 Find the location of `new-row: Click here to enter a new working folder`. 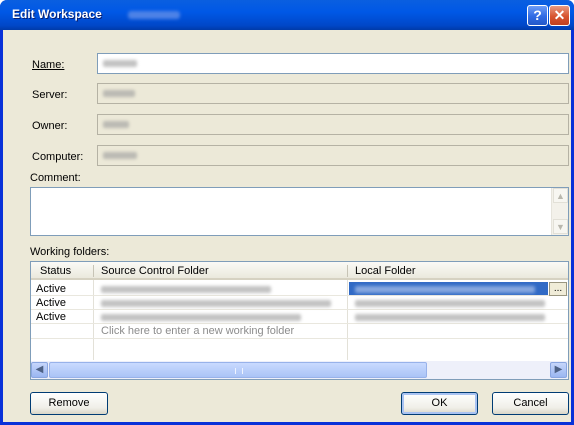

new-row: Click here to enter a new working folder is located at coordinates (299, 331).